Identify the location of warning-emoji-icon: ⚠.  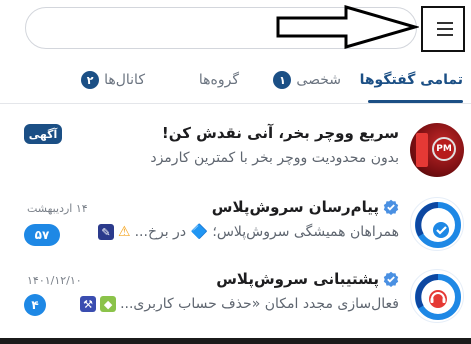
(124, 232).